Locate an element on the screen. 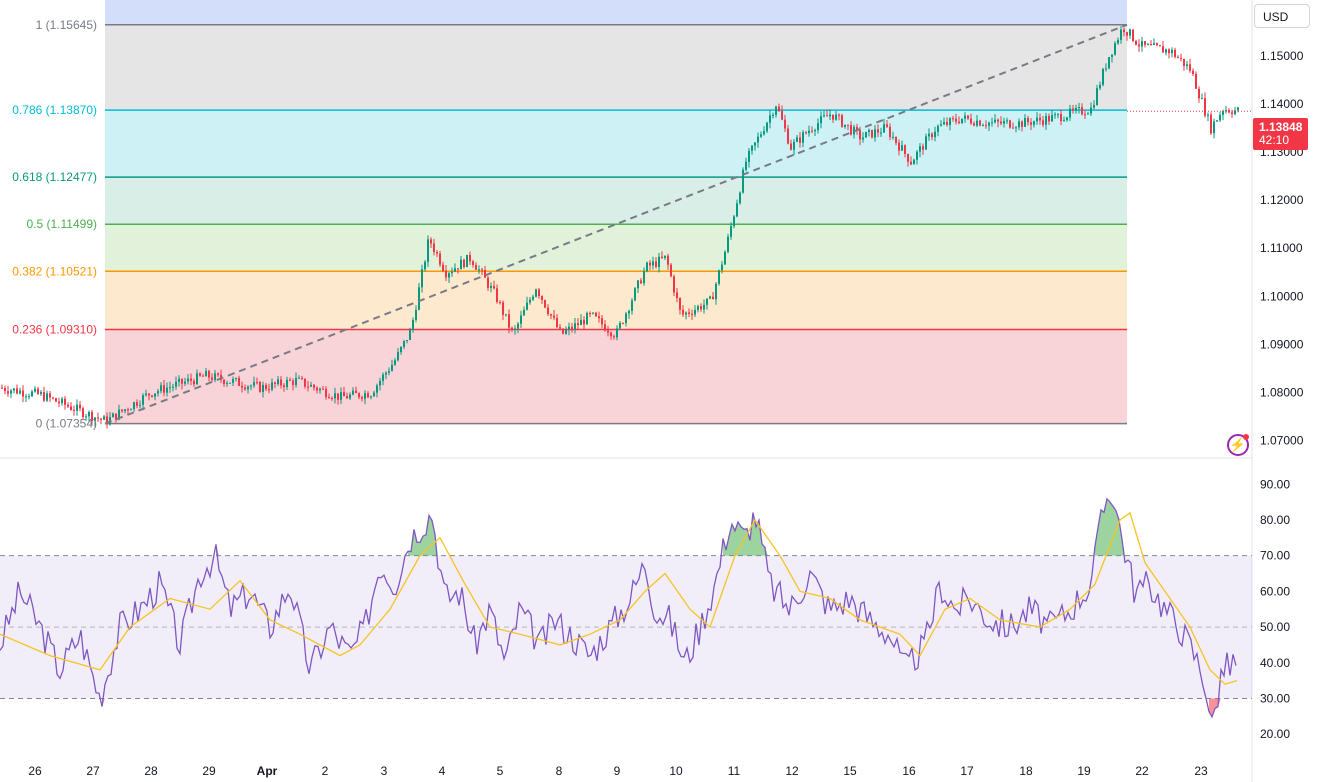 This screenshot has width=1327, height=782. lightning-icon: ⚡ is located at coordinates (1238, 445).